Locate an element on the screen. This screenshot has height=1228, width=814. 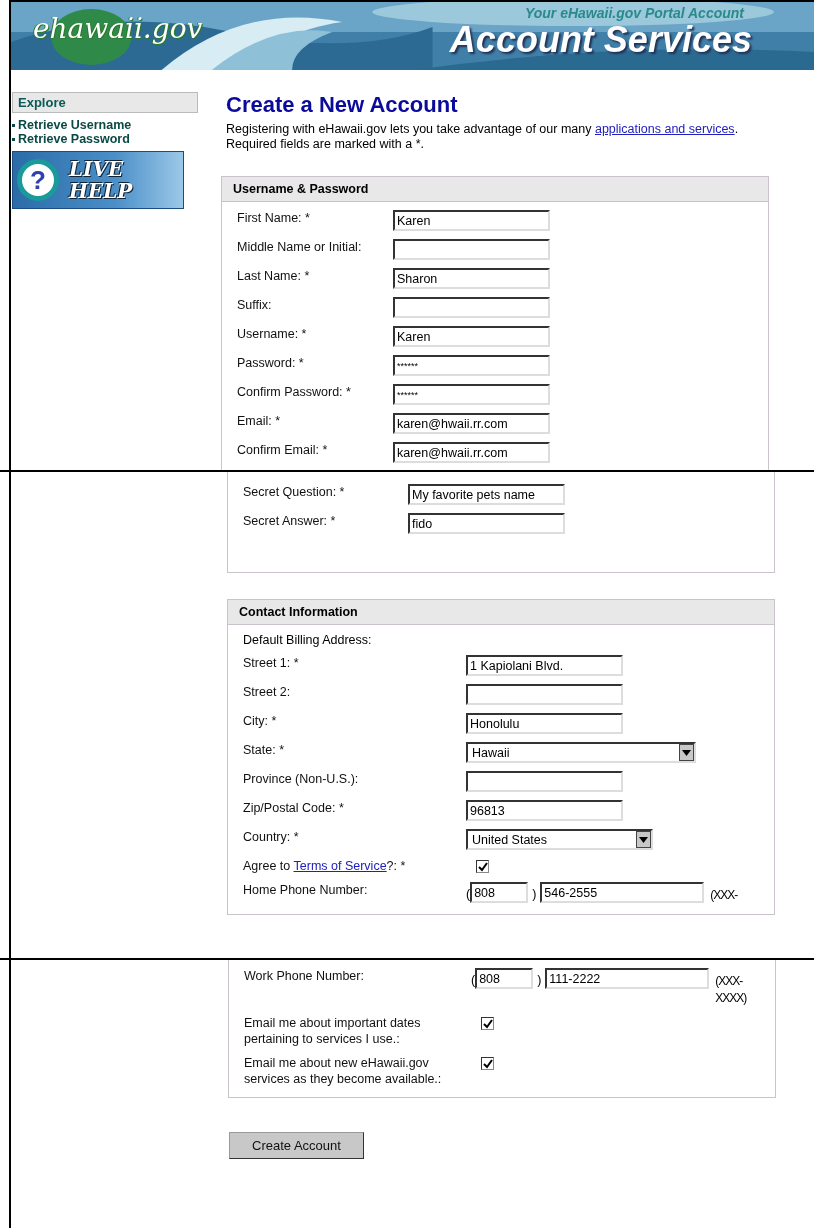
sidebar-link: Retrieve Password is located at coordinates (105, 139).